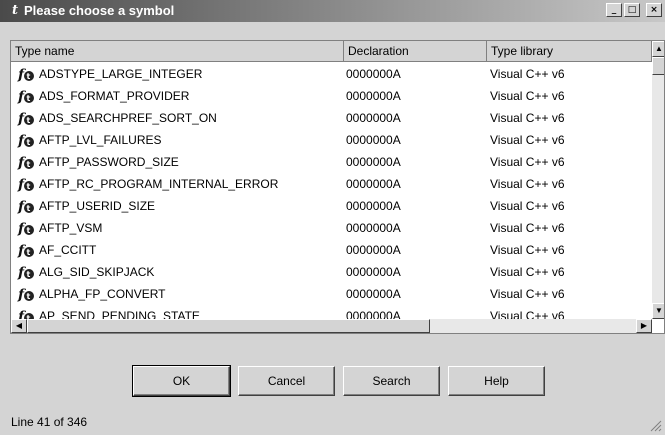 Image resolution: width=665 pixels, height=435 pixels. What do you see at coordinates (114, 96) in the screenshot?
I see `type-name-cell: ADS_FORMAT_PROVIDER` at bounding box center [114, 96].